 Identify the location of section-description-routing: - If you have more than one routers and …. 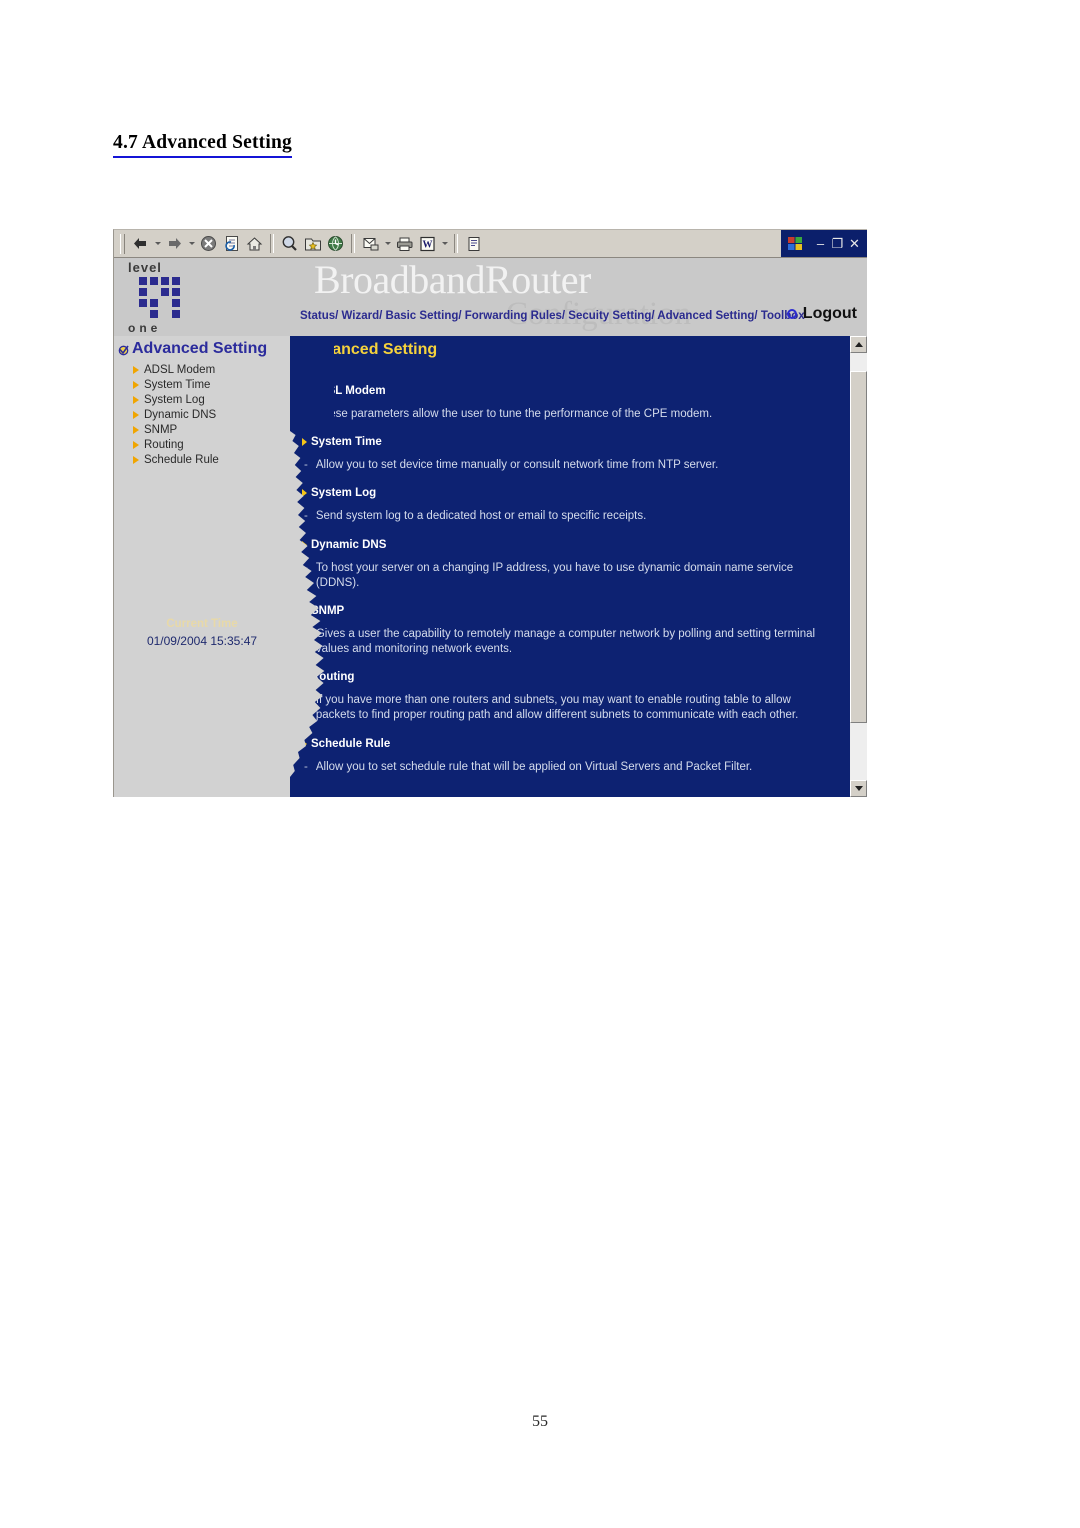
(568, 708).